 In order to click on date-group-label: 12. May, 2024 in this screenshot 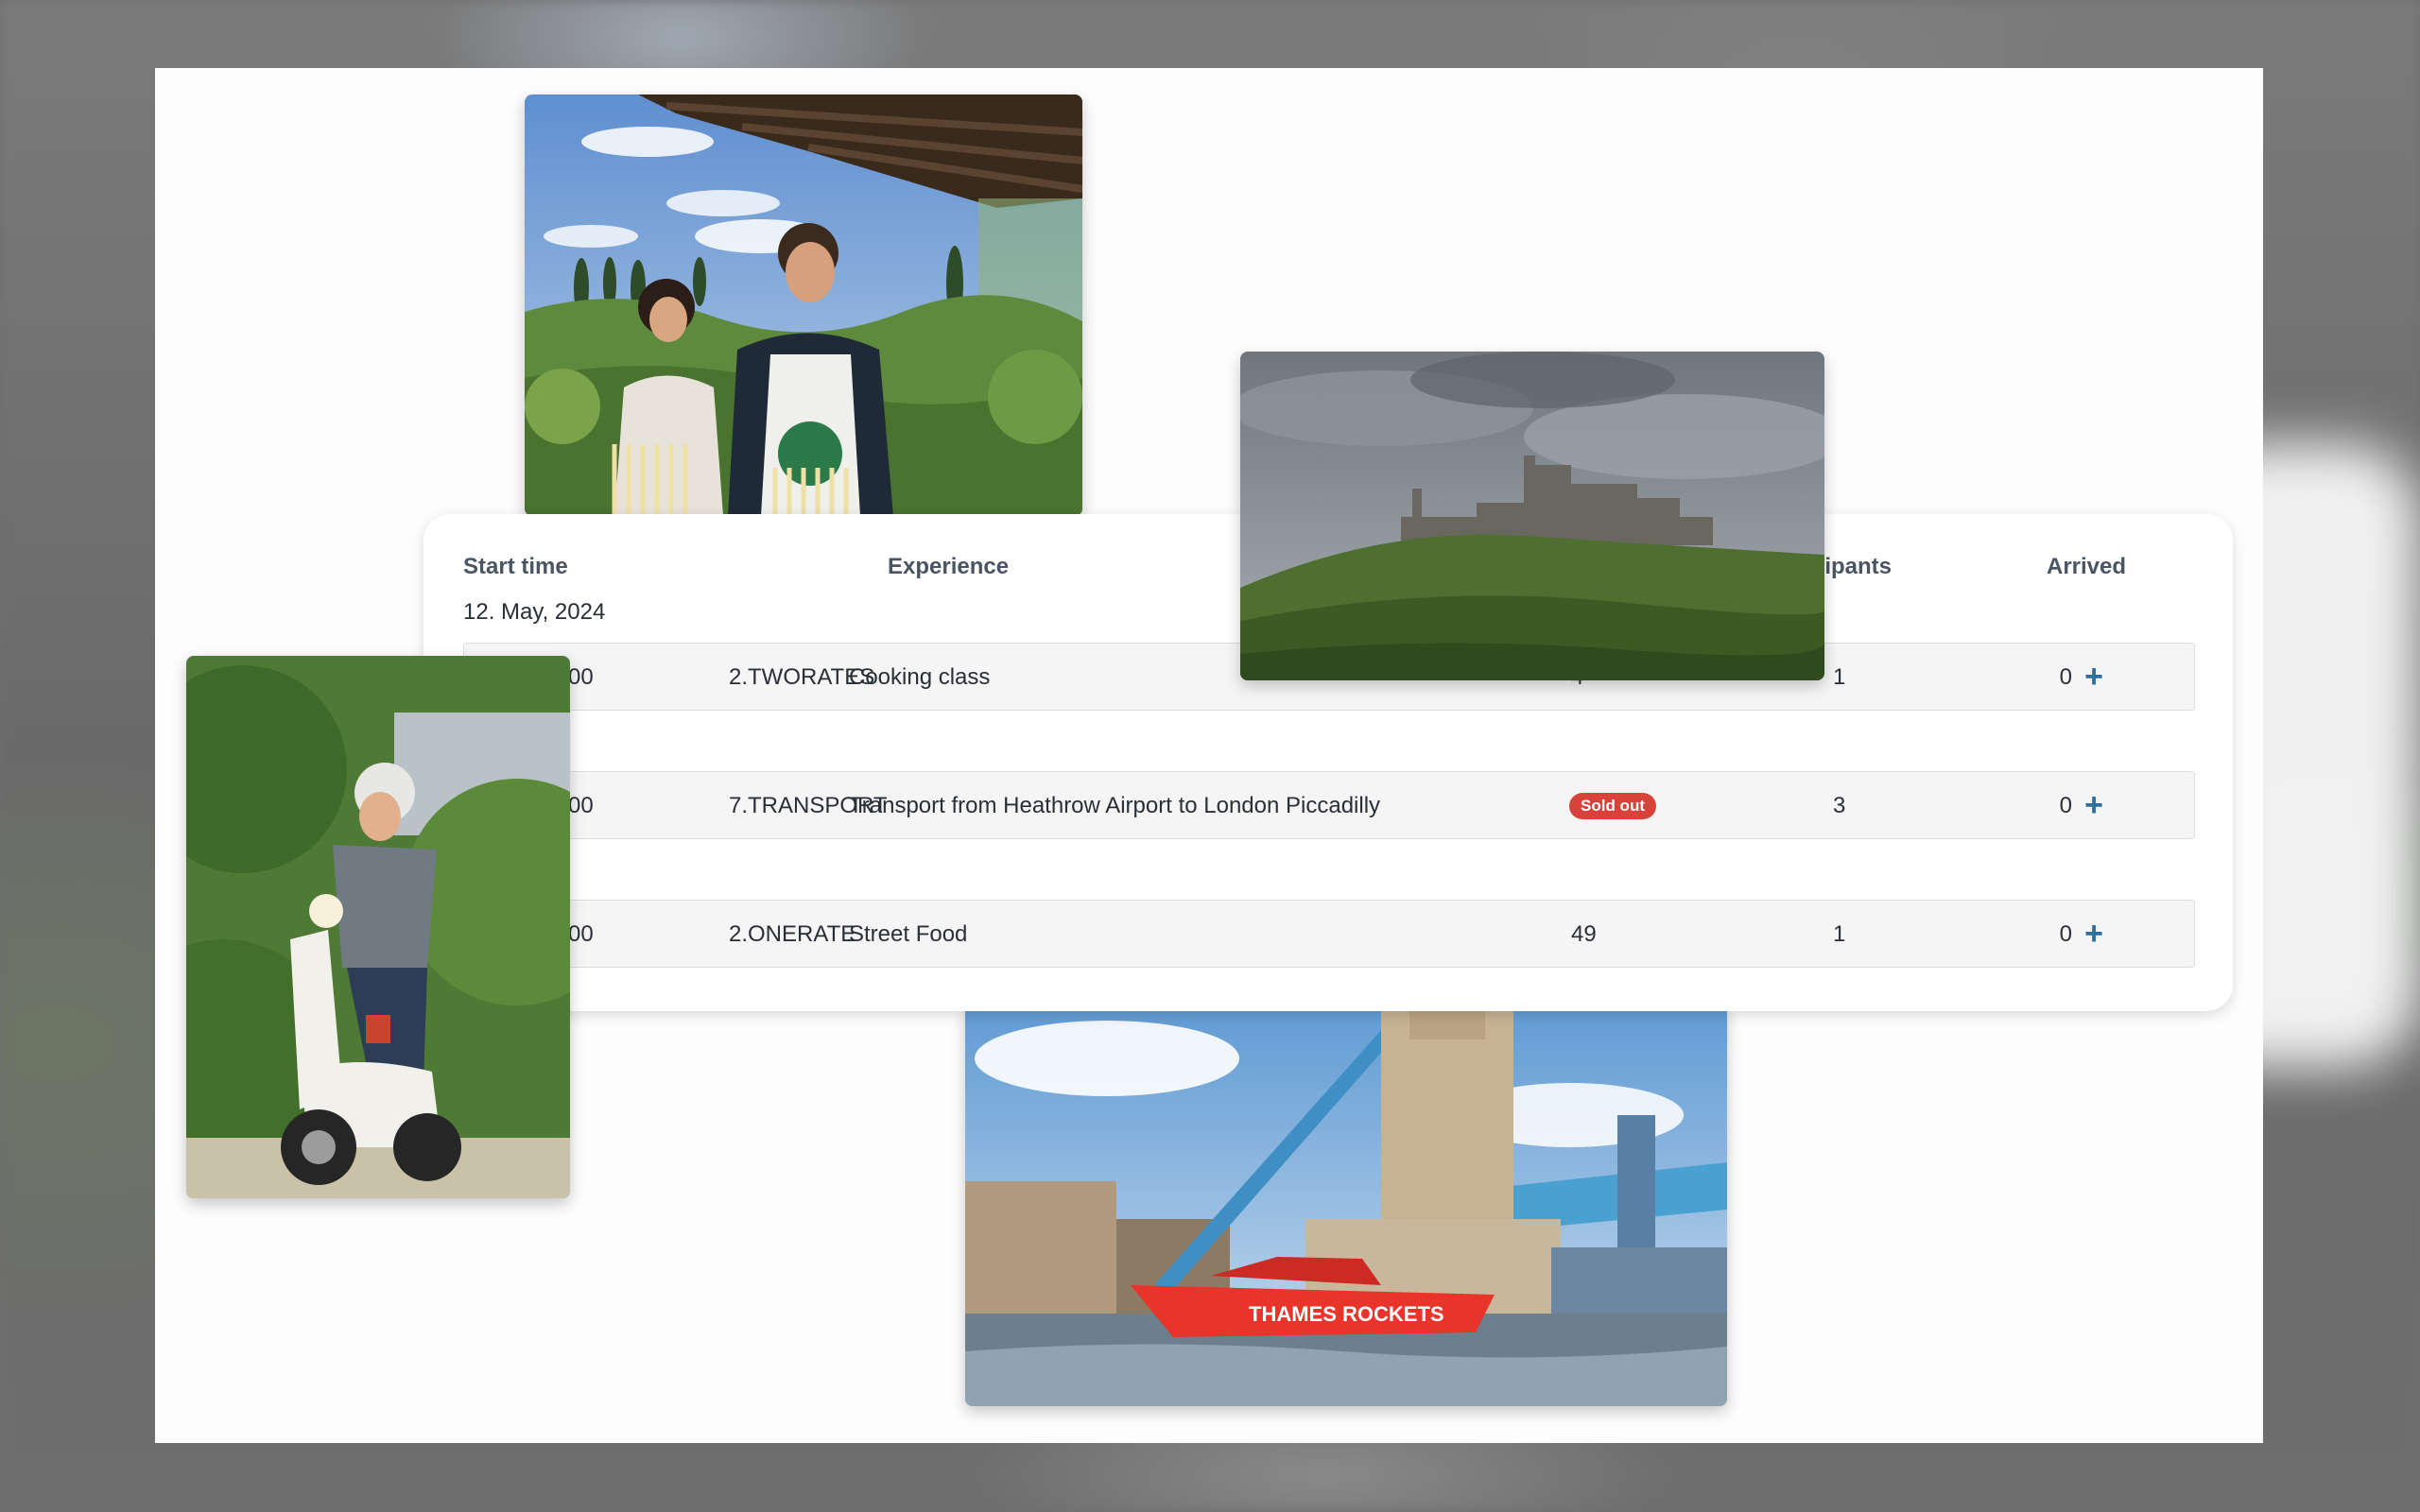, I will do `click(534, 612)`.